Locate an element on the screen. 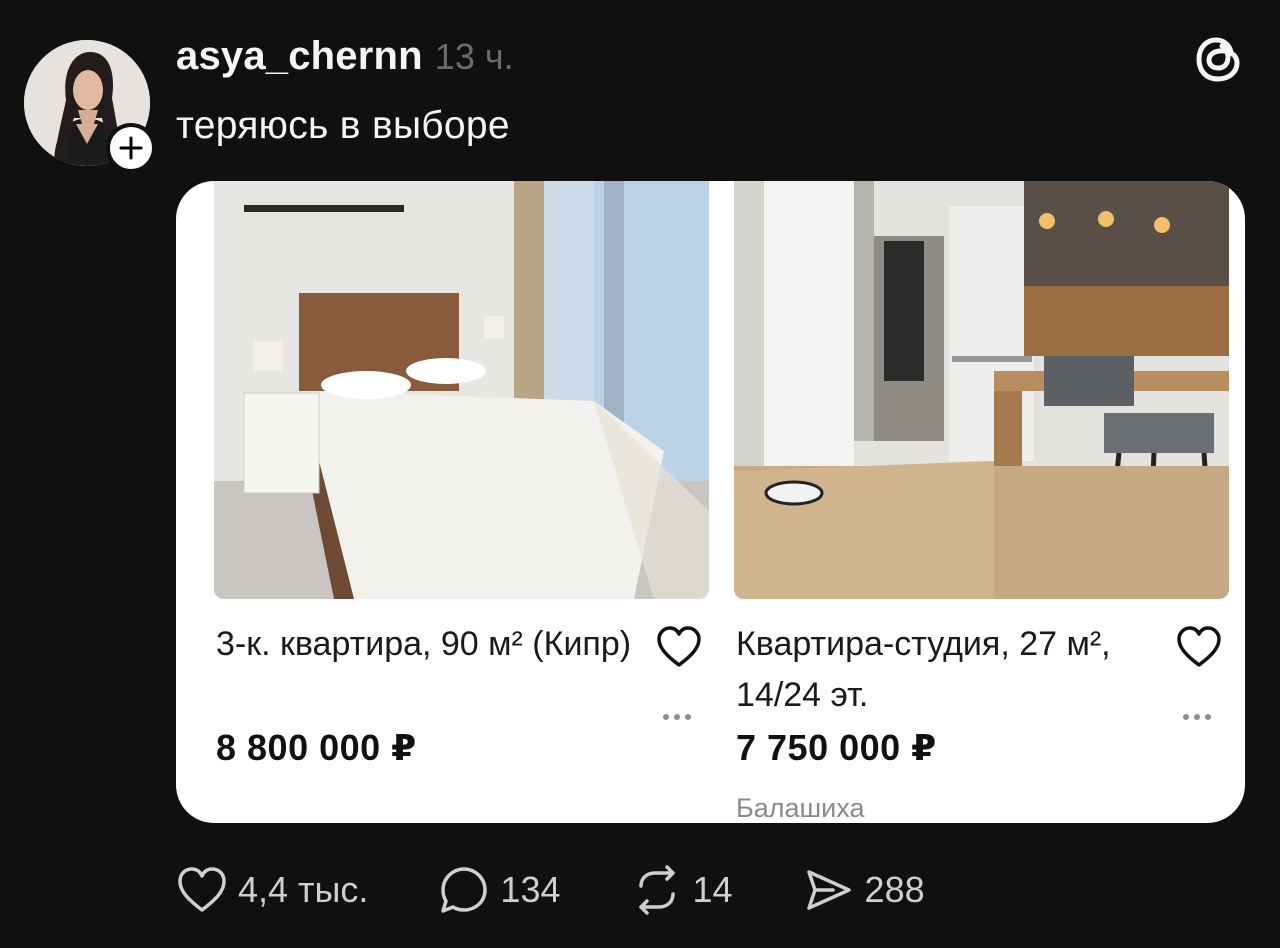 The width and height of the screenshot is (1280, 948). post-actions: 4,4 тыс. 134 14 288 is located at coordinates (585, 890).